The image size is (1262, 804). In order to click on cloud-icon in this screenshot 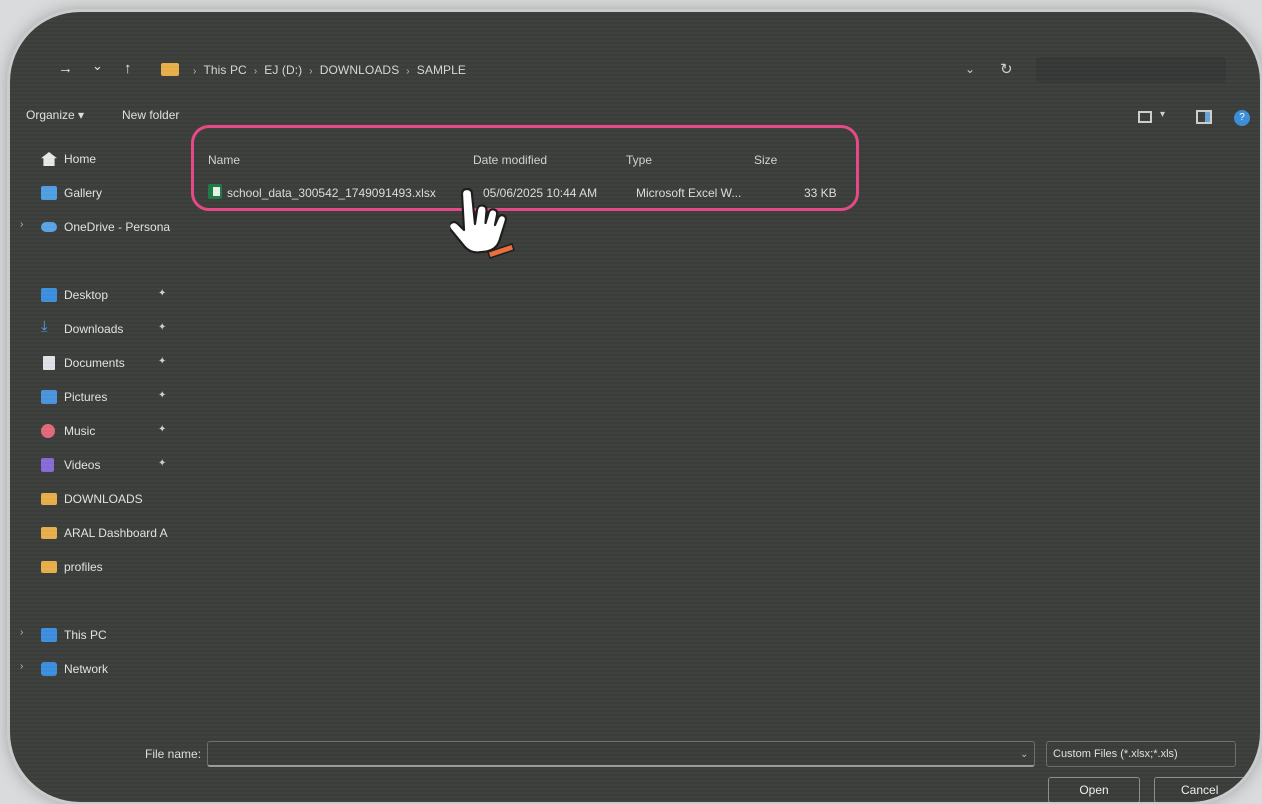, I will do `click(49, 227)`.